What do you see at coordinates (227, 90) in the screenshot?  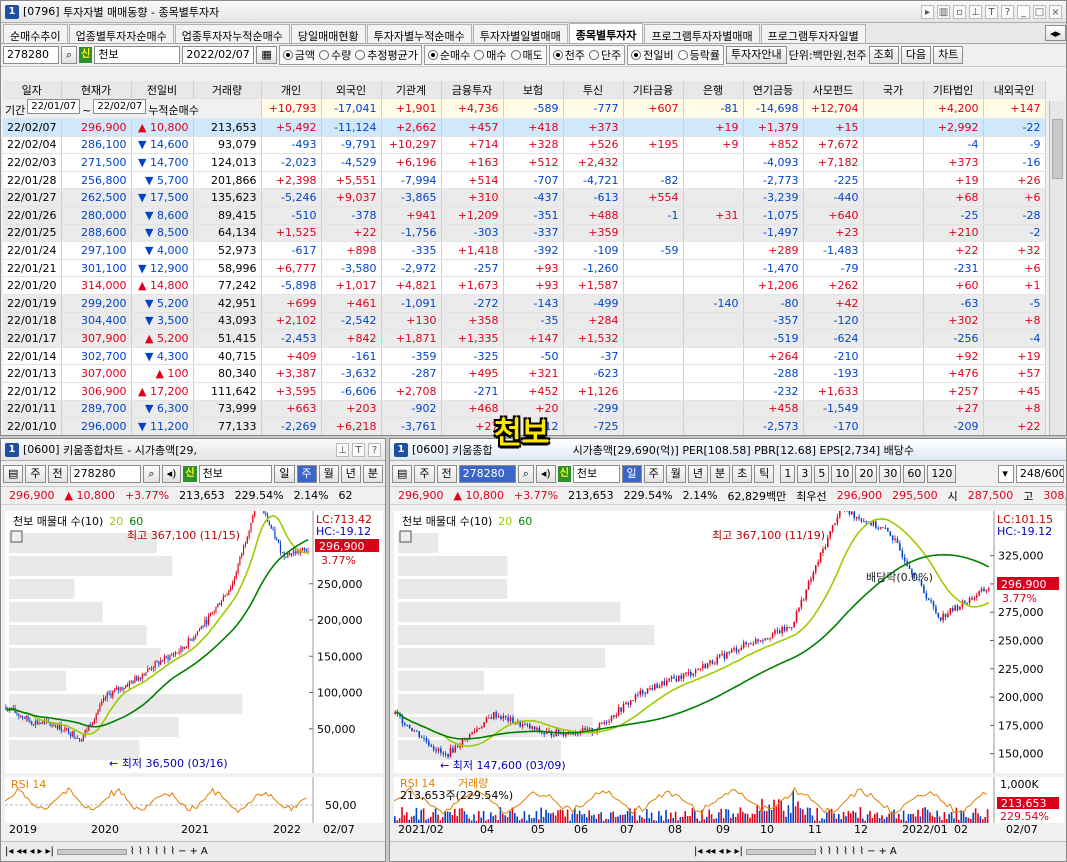 I see `column-header: 거래량` at bounding box center [227, 90].